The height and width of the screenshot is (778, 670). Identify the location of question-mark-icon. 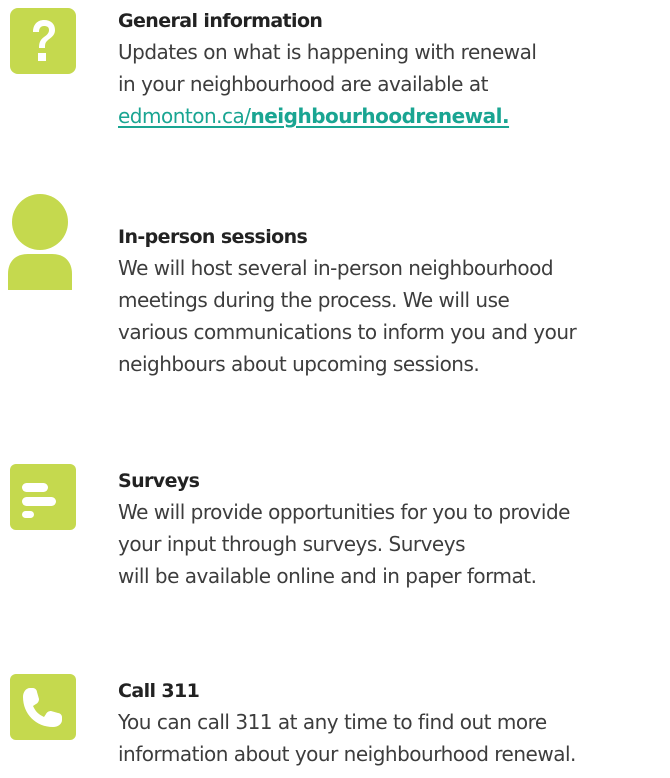
(43, 41).